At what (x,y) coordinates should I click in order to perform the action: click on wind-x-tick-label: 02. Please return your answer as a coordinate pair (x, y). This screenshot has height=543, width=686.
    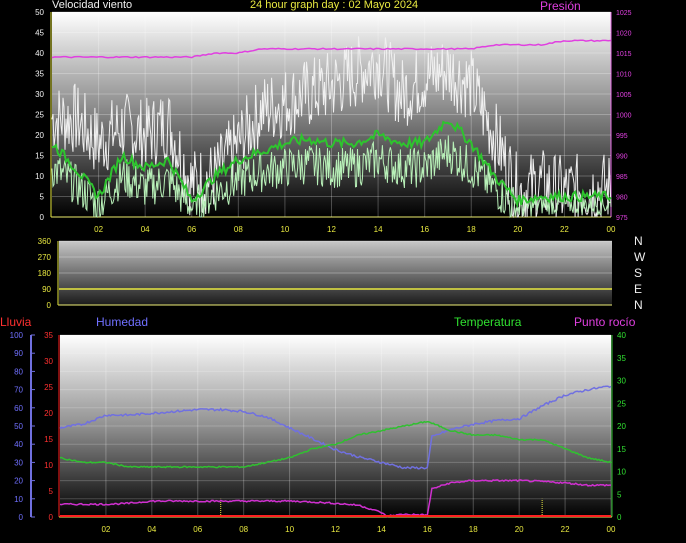
    Looking at the image, I should click on (98, 229).